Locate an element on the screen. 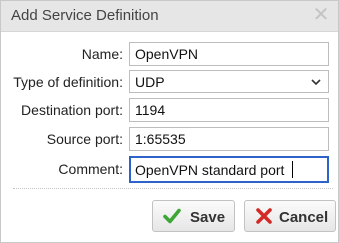 Image resolution: width=339 pixels, height=243 pixels. source-port-input is located at coordinates (229, 139).